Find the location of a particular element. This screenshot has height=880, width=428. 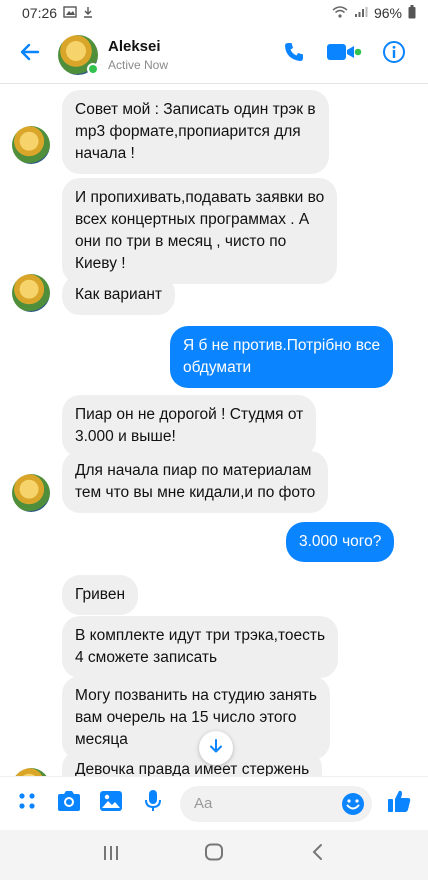

arrow-left-icon is located at coordinates (30, 54).